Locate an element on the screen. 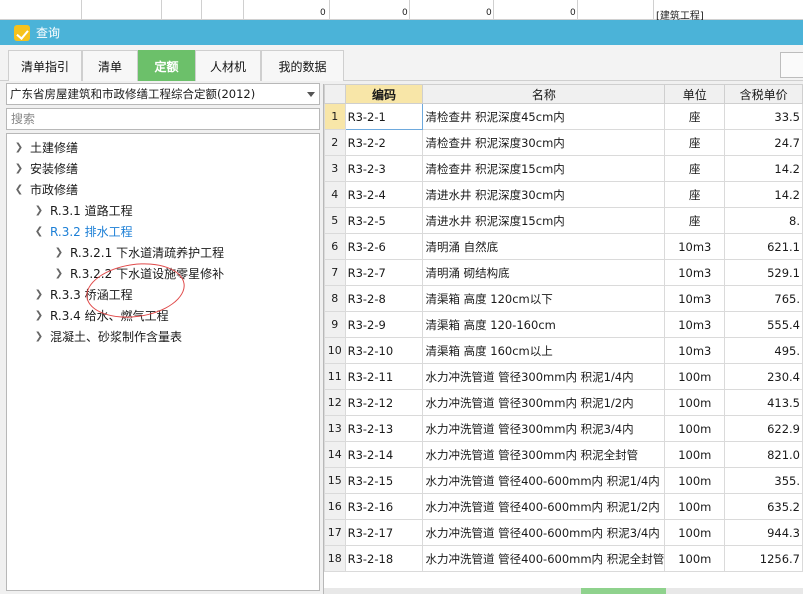 This screenshot has width=803, height=594. cell-name: 清明涌 砌结构底 is located at coordinates (544, 272).